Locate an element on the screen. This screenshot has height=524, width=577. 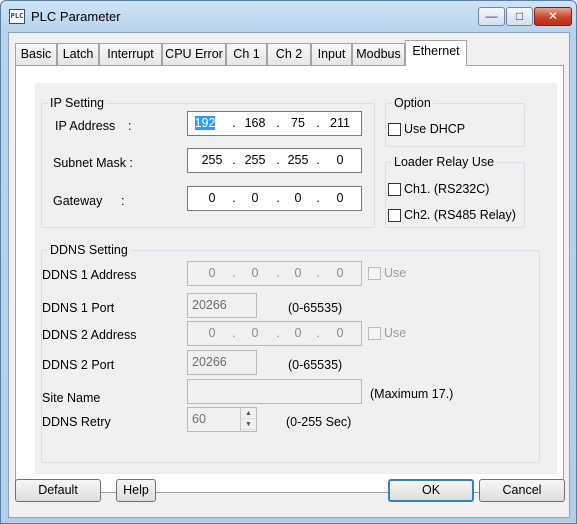
gateway-input: 0 . 0 . 0 . 0 is located at coordinates (274, 198).